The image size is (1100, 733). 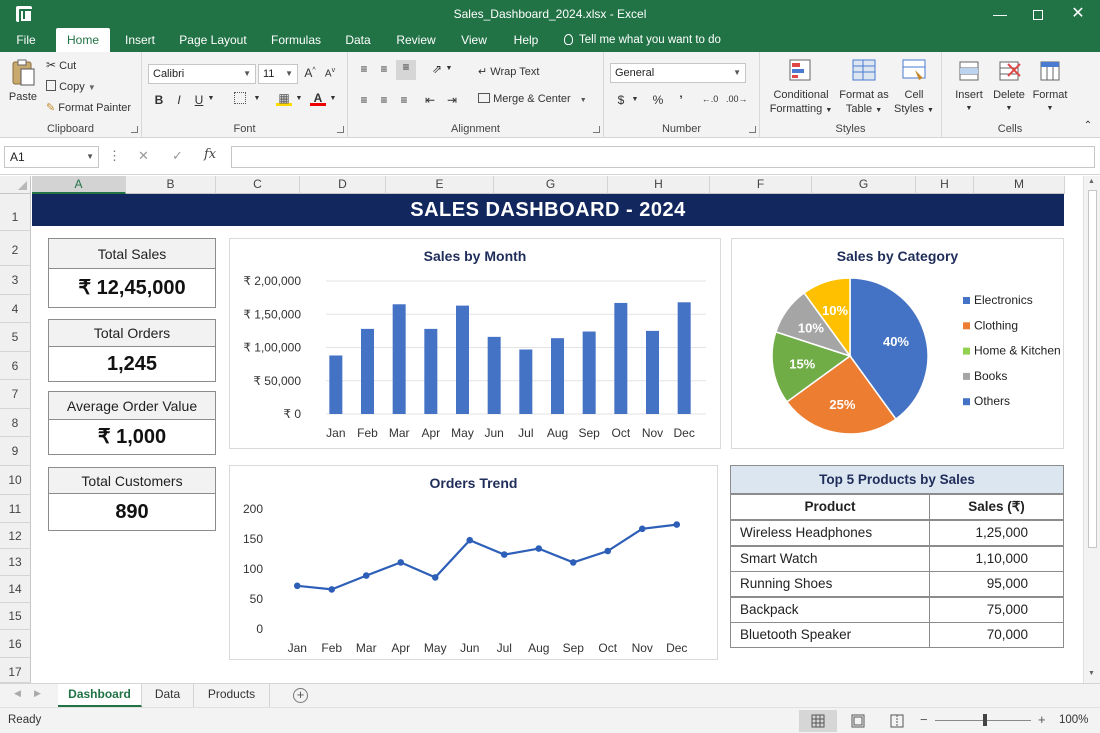 I want to click on font-size-select: 11 ▼, so click(x=278, y=74).